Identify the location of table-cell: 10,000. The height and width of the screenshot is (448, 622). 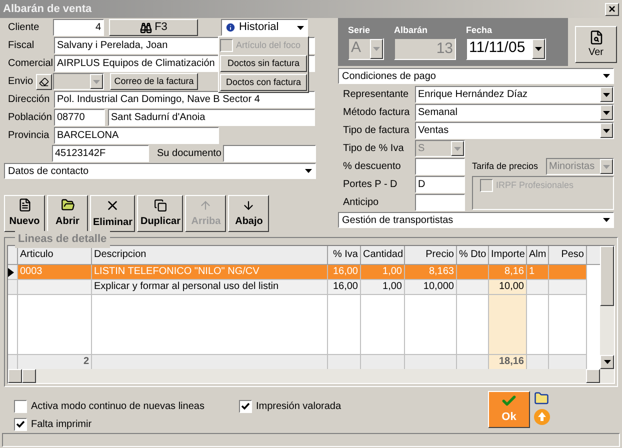
(431, 287).